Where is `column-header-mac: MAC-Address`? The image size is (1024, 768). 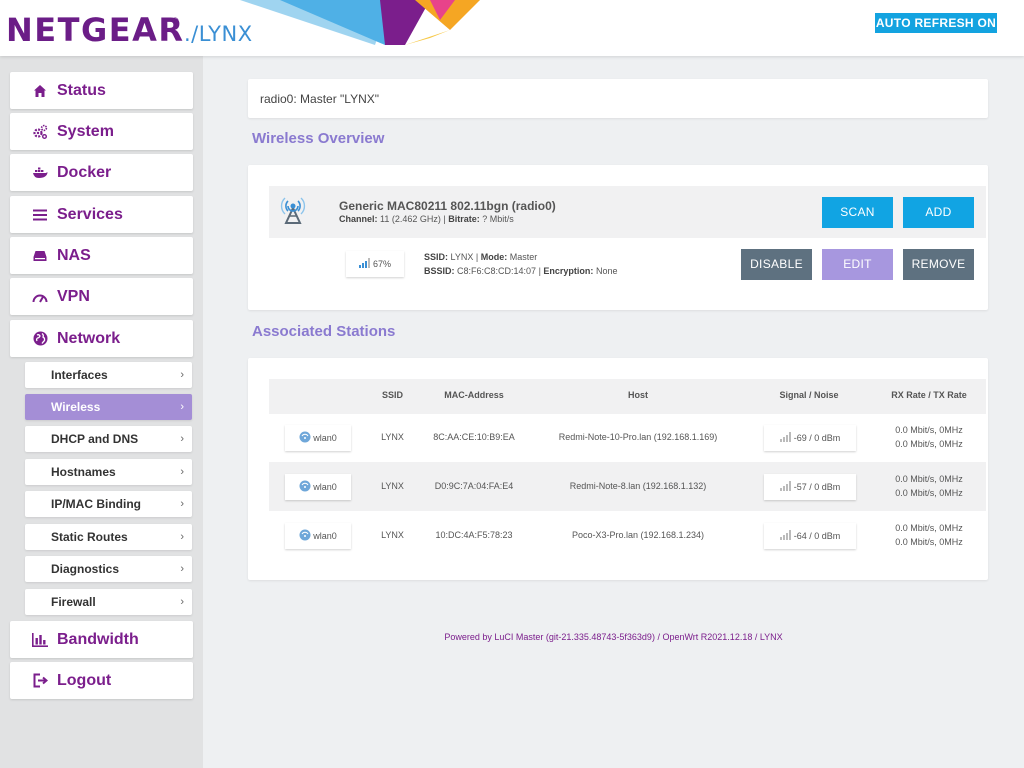 column-header-mac: MAC-Address is located at coordinates (474, 395).